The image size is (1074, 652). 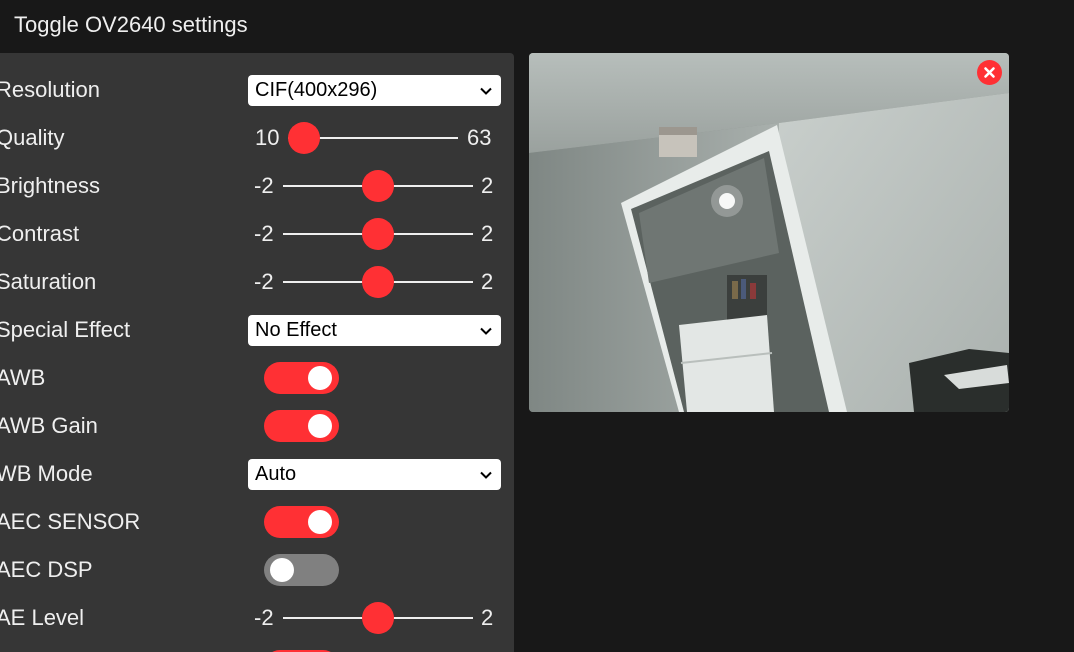 I want to click on resolution-row: Resolution CIF(400x296), so click(x=257, y=90).